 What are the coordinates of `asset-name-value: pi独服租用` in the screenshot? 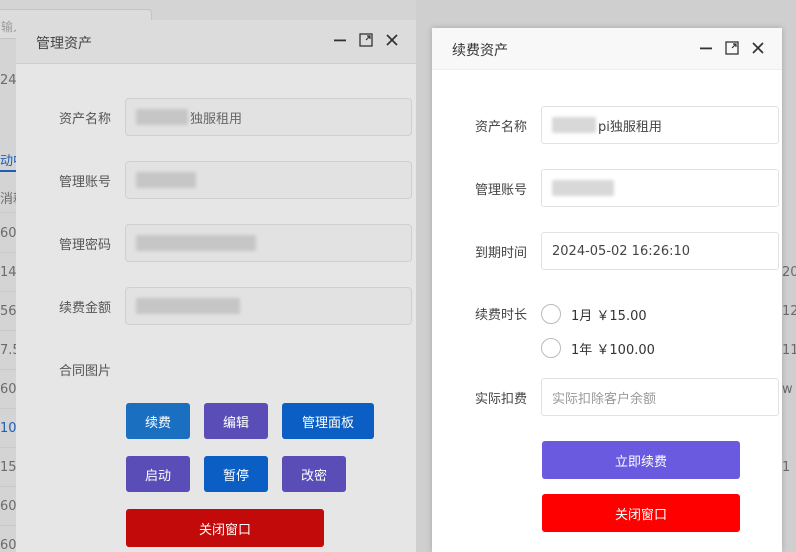 It's located at (630, 127).